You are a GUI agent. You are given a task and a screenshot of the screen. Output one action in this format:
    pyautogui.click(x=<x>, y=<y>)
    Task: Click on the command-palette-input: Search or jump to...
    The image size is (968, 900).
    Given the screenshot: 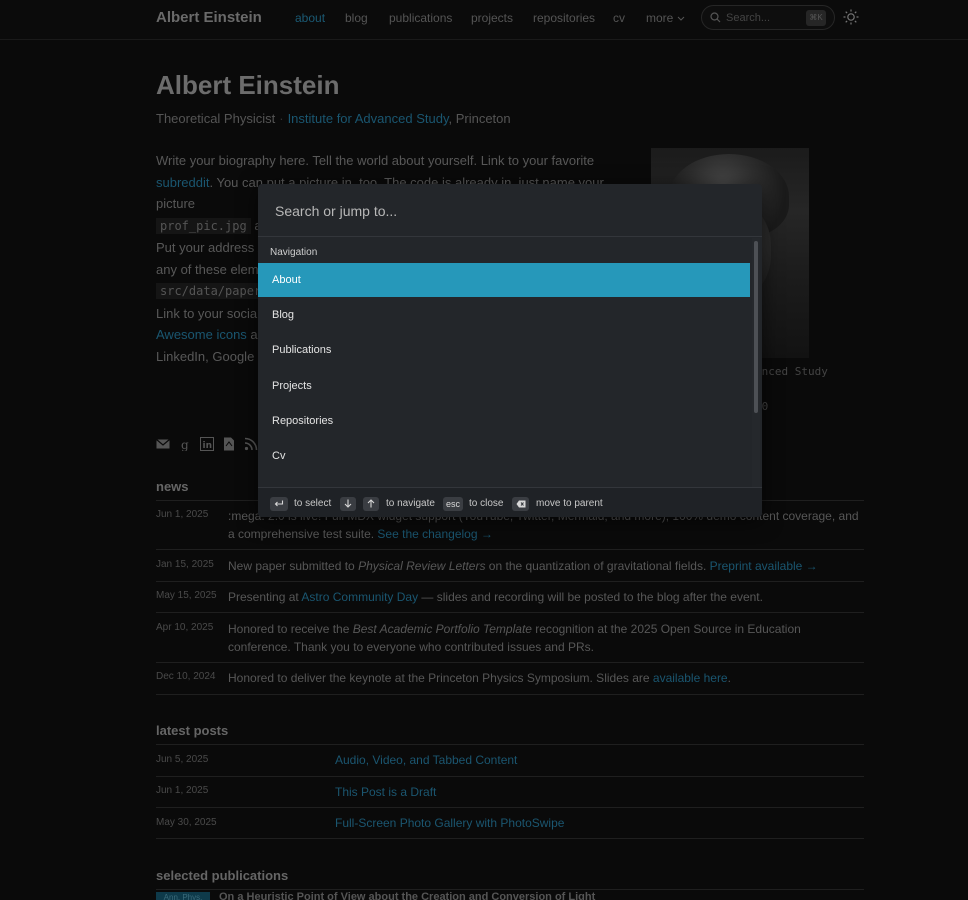 What is the action you would take?
    pyautogui.click(x=336, y=211)
    